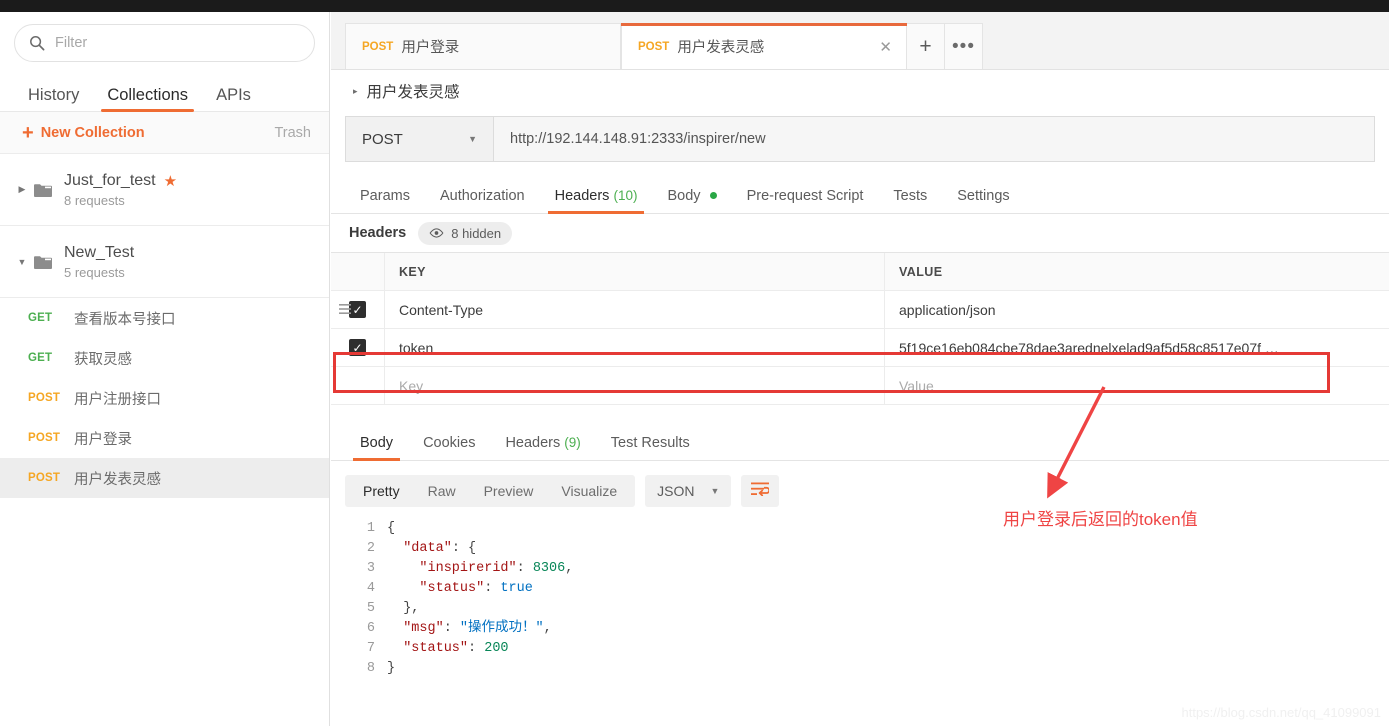 Image resolution: width=1389 pixels, height=726 pixels. What do you see at coordinates (164, 398) in the screenshot?
I see `sidebar-request-item: POST 用户注册接口` at bounding box center [164, 398].